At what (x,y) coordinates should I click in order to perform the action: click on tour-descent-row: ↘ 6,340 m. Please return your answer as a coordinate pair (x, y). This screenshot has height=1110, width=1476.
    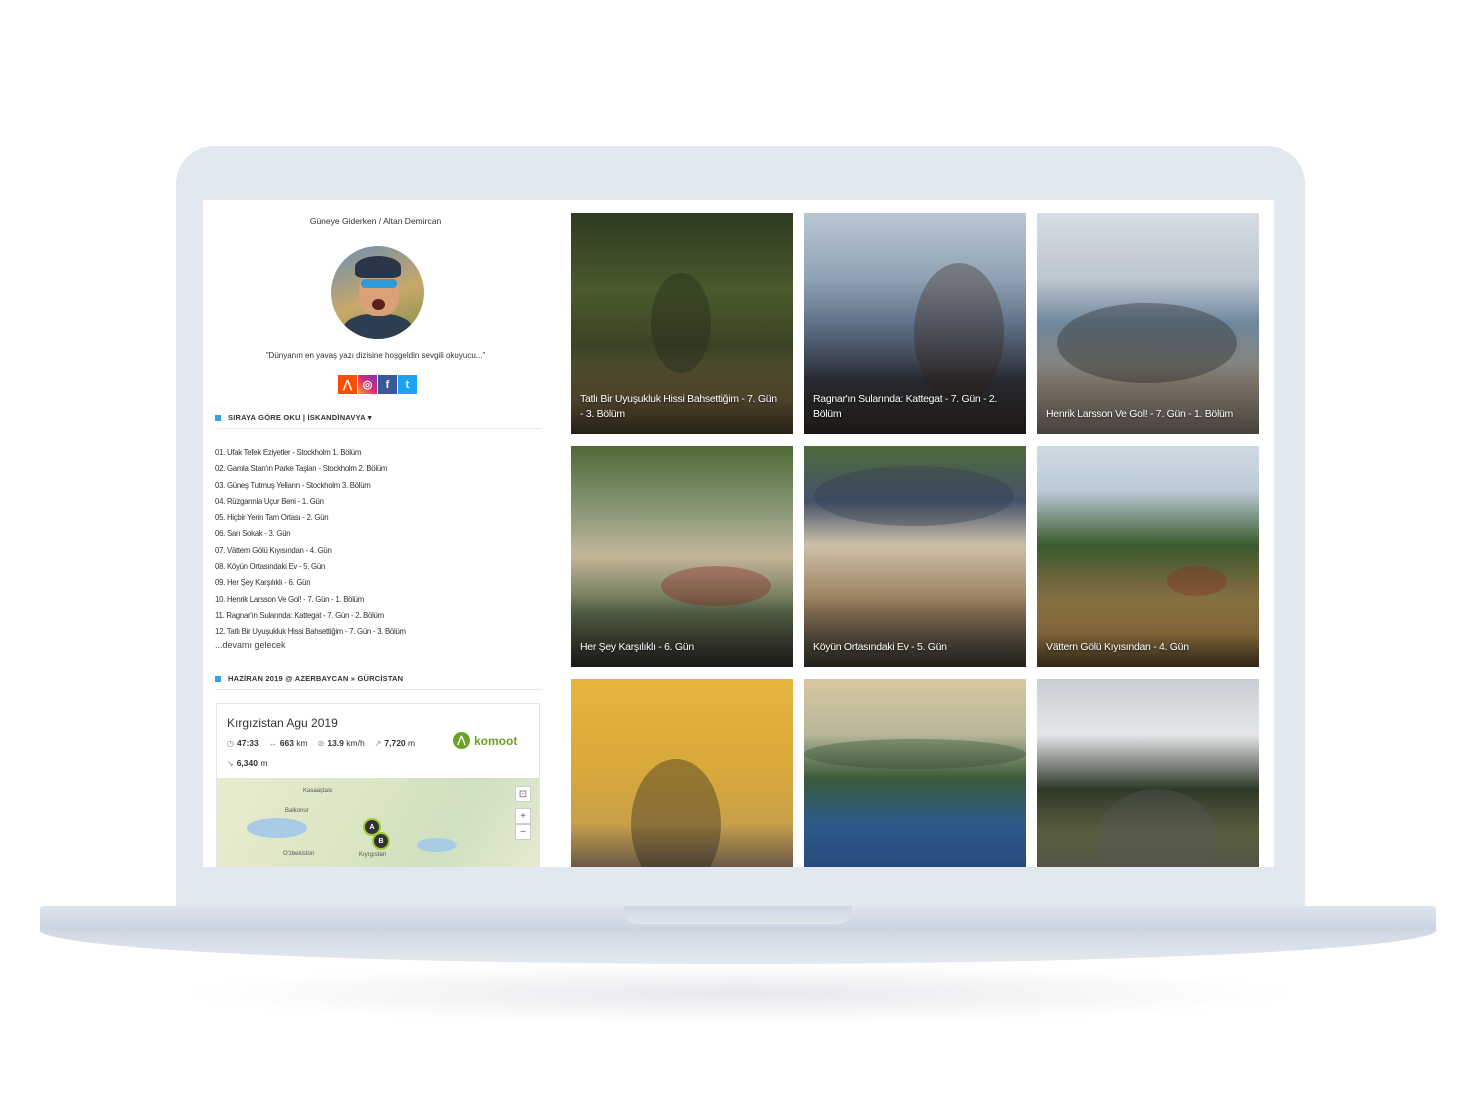
    Looking at the image, I should click on (247, 763).